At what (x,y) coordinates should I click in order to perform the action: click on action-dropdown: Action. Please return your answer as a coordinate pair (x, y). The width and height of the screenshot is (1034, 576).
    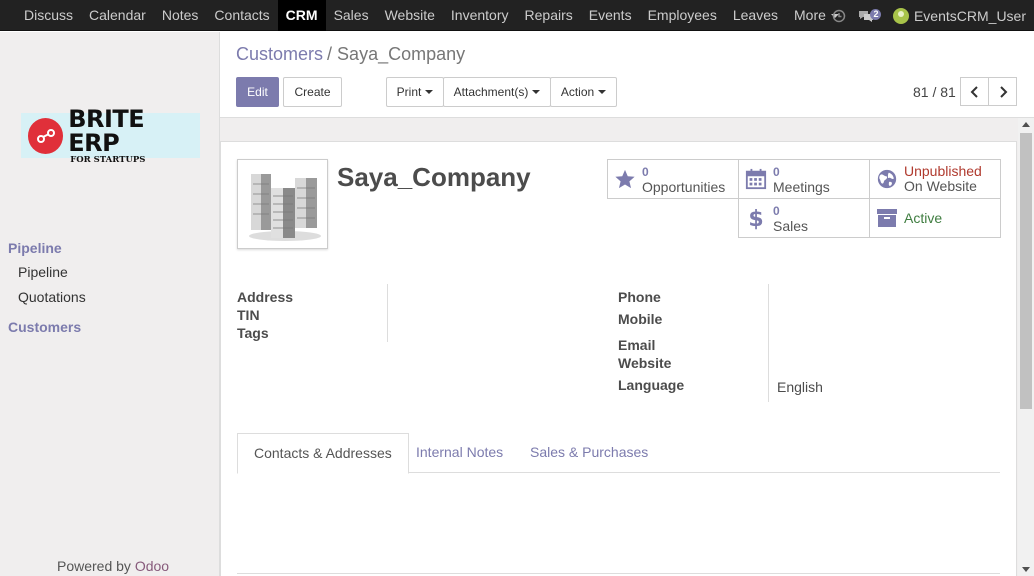
    Looking at the image, I should click on (583, 92).